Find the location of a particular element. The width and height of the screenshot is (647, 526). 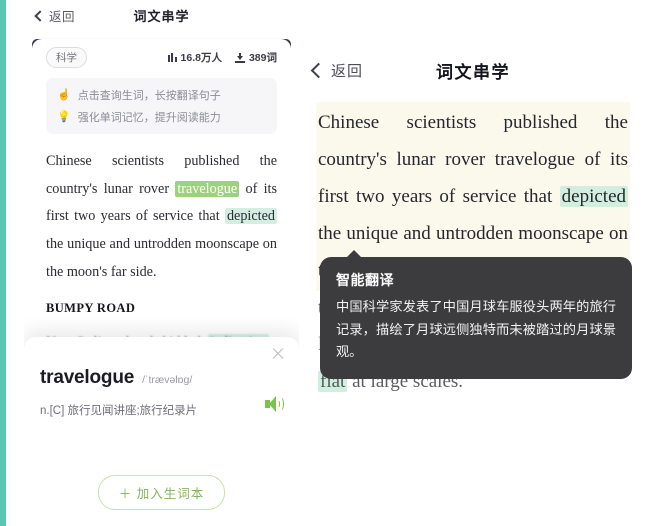

category-tag: 科学 is located at coordinates (66, 57).